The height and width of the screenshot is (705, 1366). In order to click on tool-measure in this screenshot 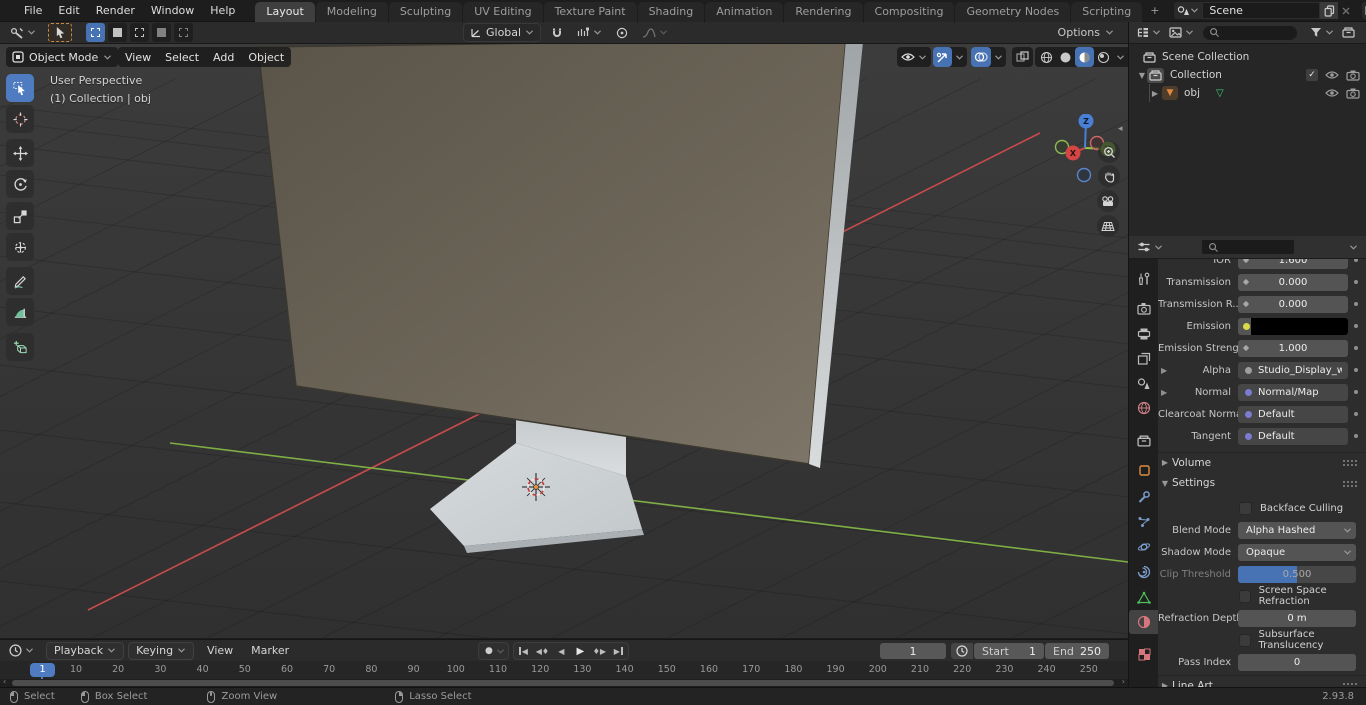, I will do `click(20, 312)`.